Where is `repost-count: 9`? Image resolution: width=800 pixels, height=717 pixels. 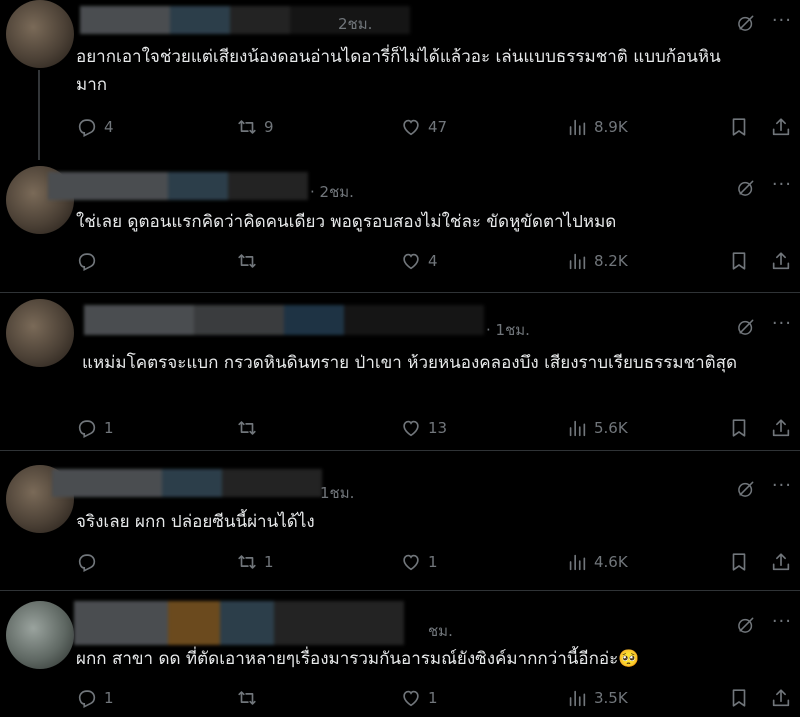
repost-count: 9 is located at coordinates (269, 127).